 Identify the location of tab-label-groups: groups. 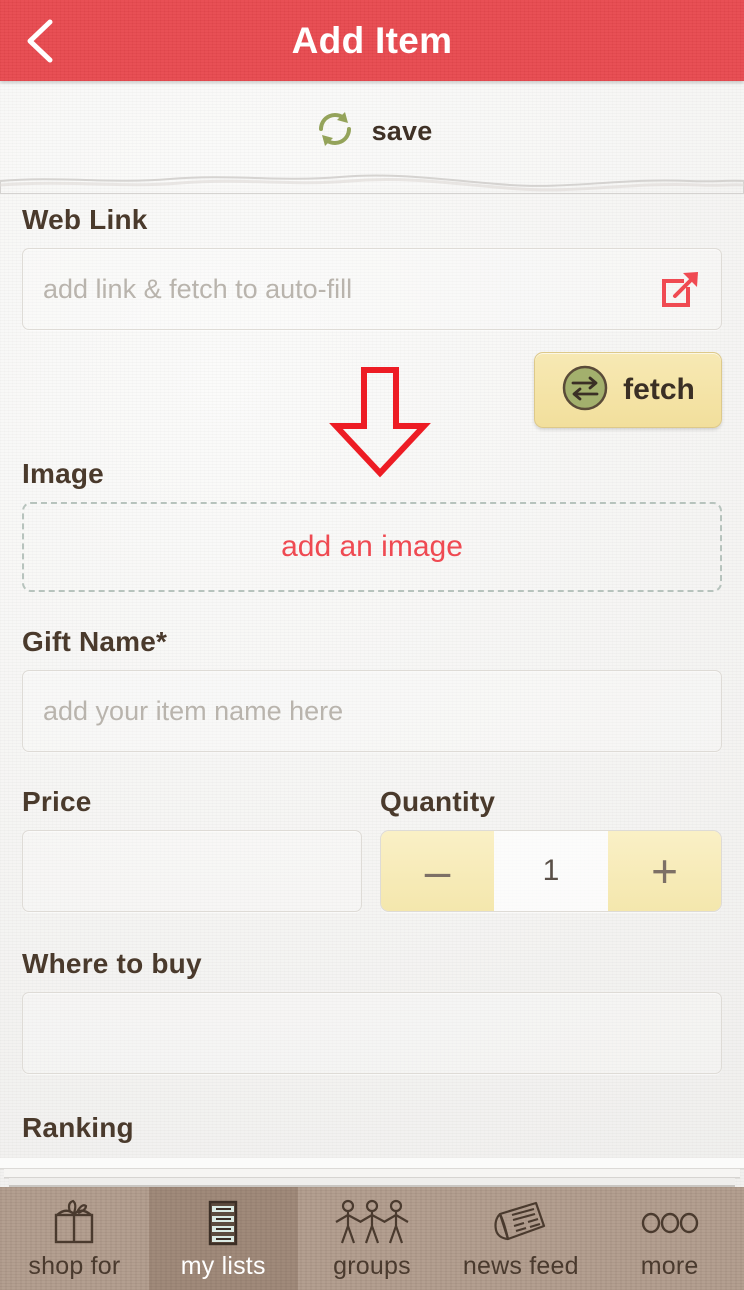
(372, 1266).